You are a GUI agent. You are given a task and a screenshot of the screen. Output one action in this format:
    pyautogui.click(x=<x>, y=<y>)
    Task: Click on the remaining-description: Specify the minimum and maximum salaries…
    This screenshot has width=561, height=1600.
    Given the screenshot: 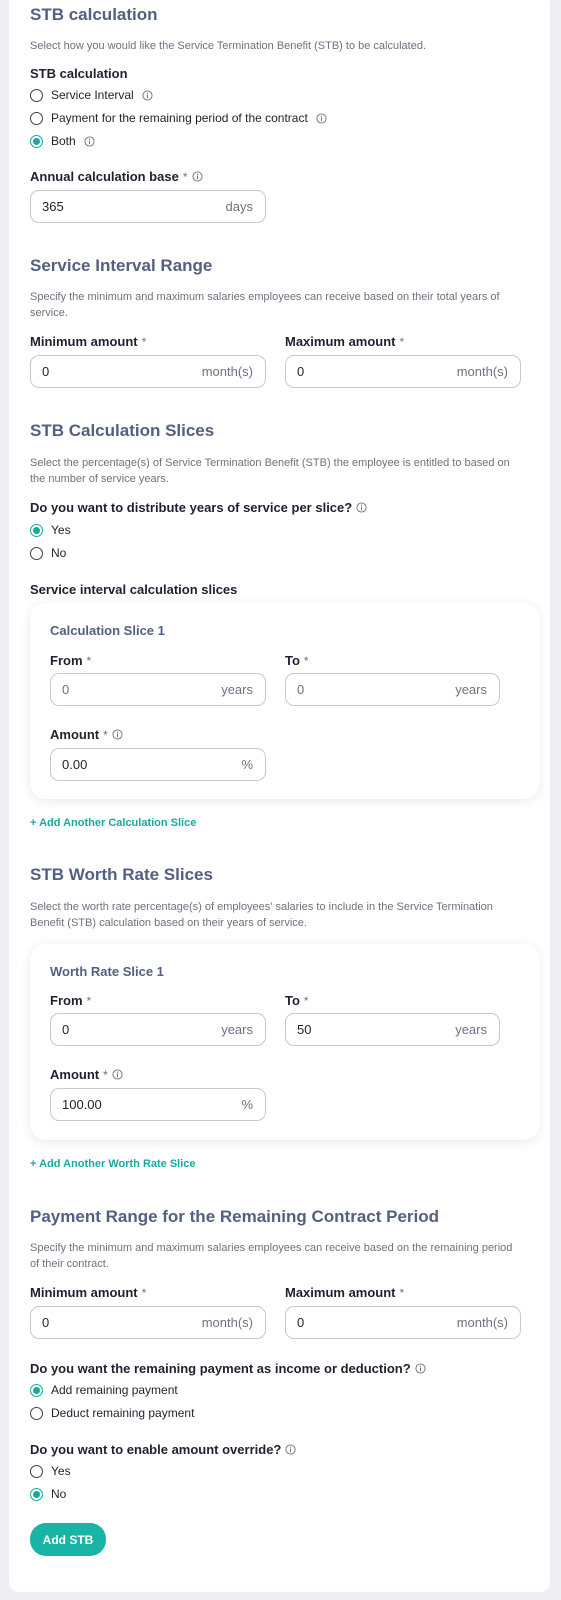 What is the action you would take?
    pyautogui.click(x=271, y=1256)
    